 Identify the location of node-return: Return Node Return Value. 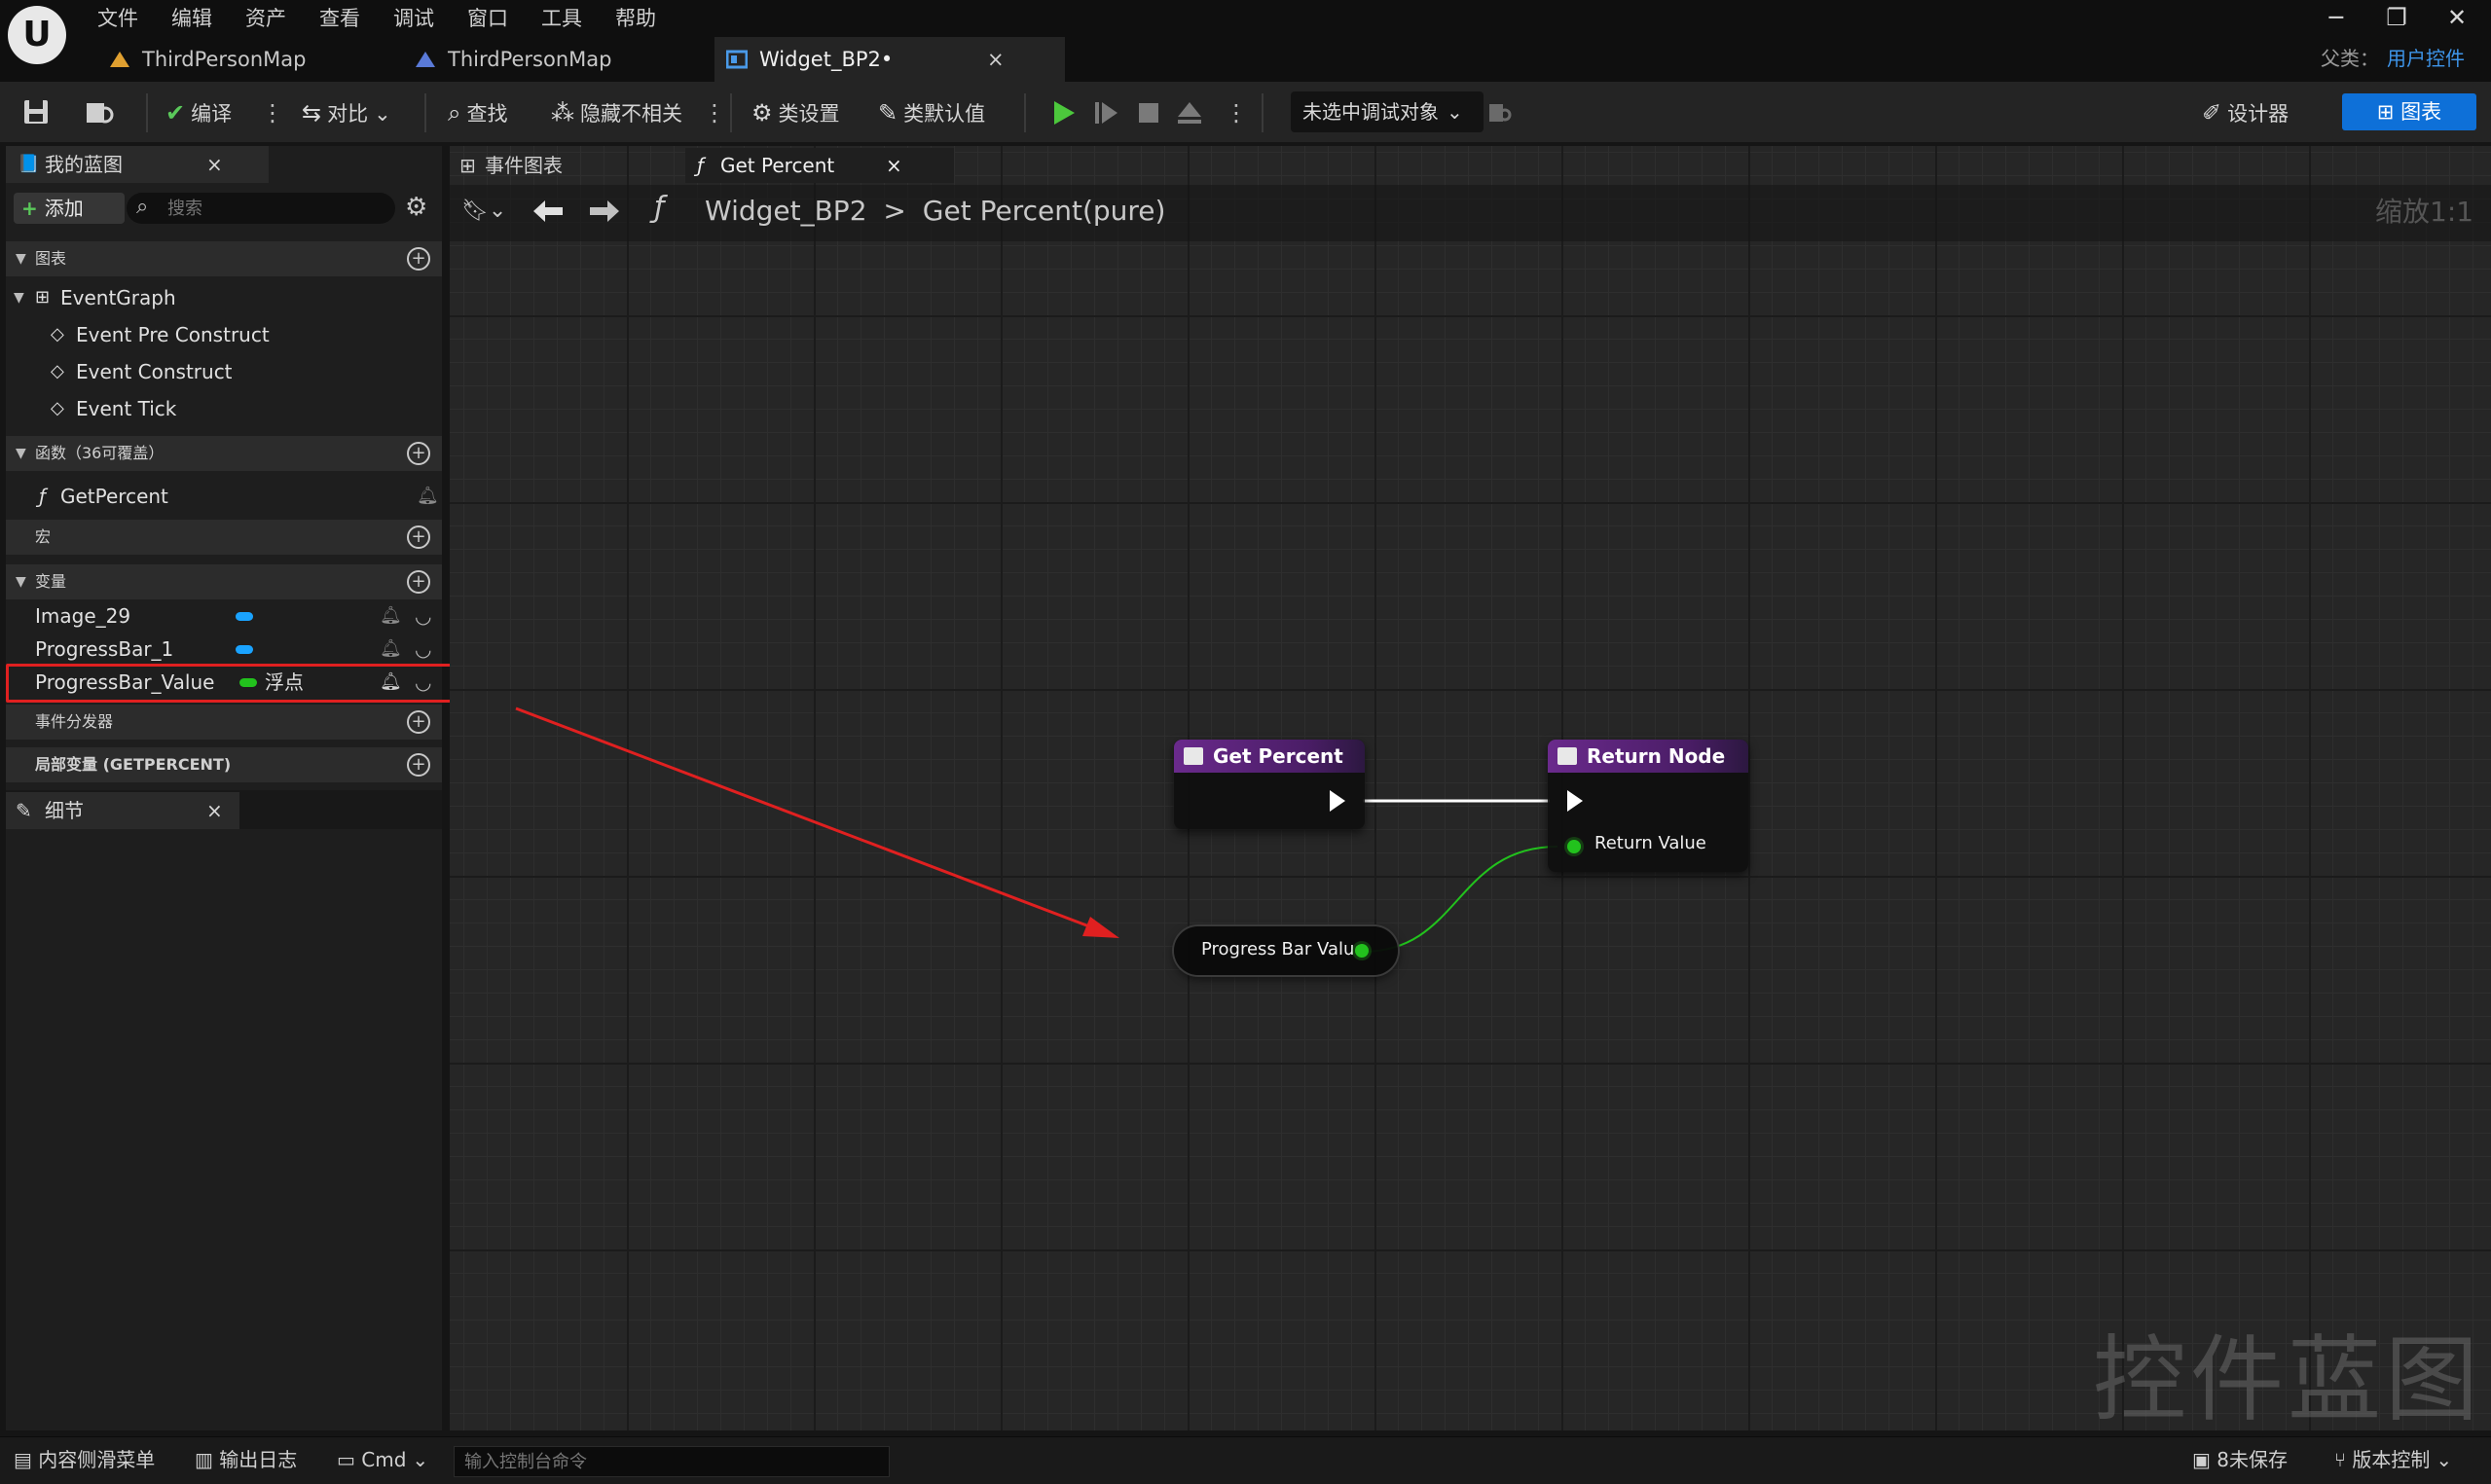
(1648, 806).